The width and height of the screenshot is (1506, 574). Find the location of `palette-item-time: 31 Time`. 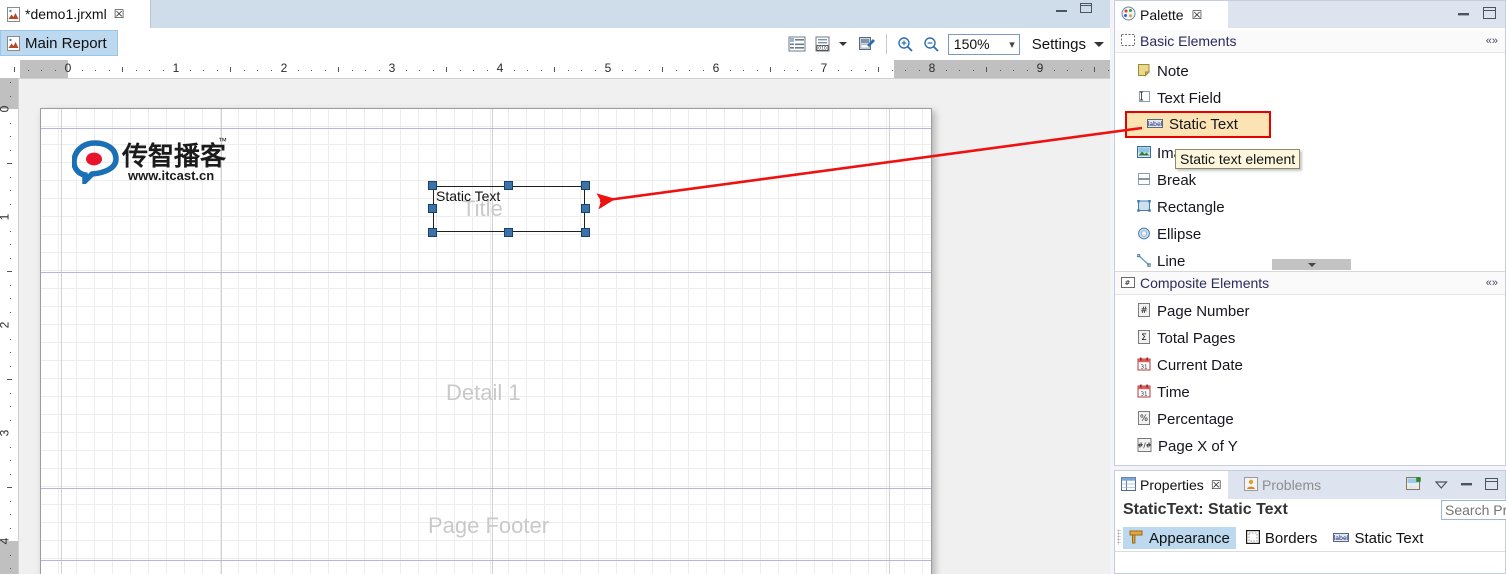

palette-item-time: 31 Time is located at coordinates (1310, 392).